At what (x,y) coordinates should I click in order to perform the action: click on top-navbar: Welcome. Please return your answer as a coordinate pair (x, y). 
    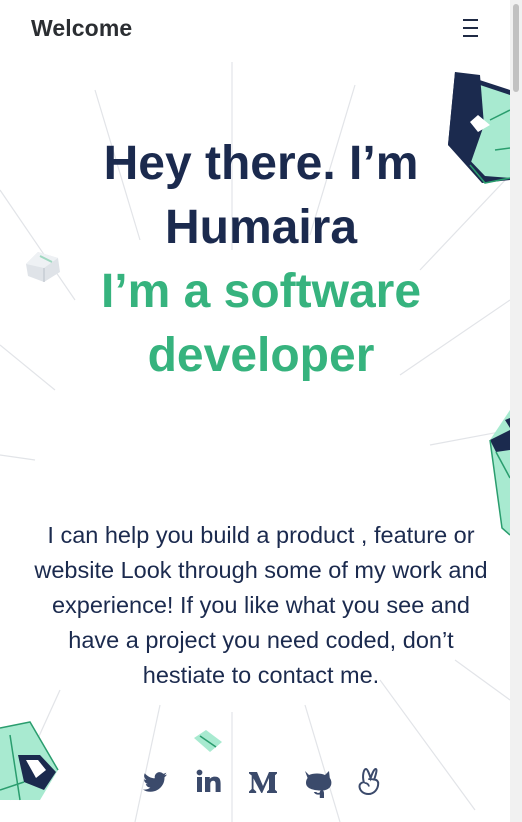
    Looking at the image, I should click on (255, 30).